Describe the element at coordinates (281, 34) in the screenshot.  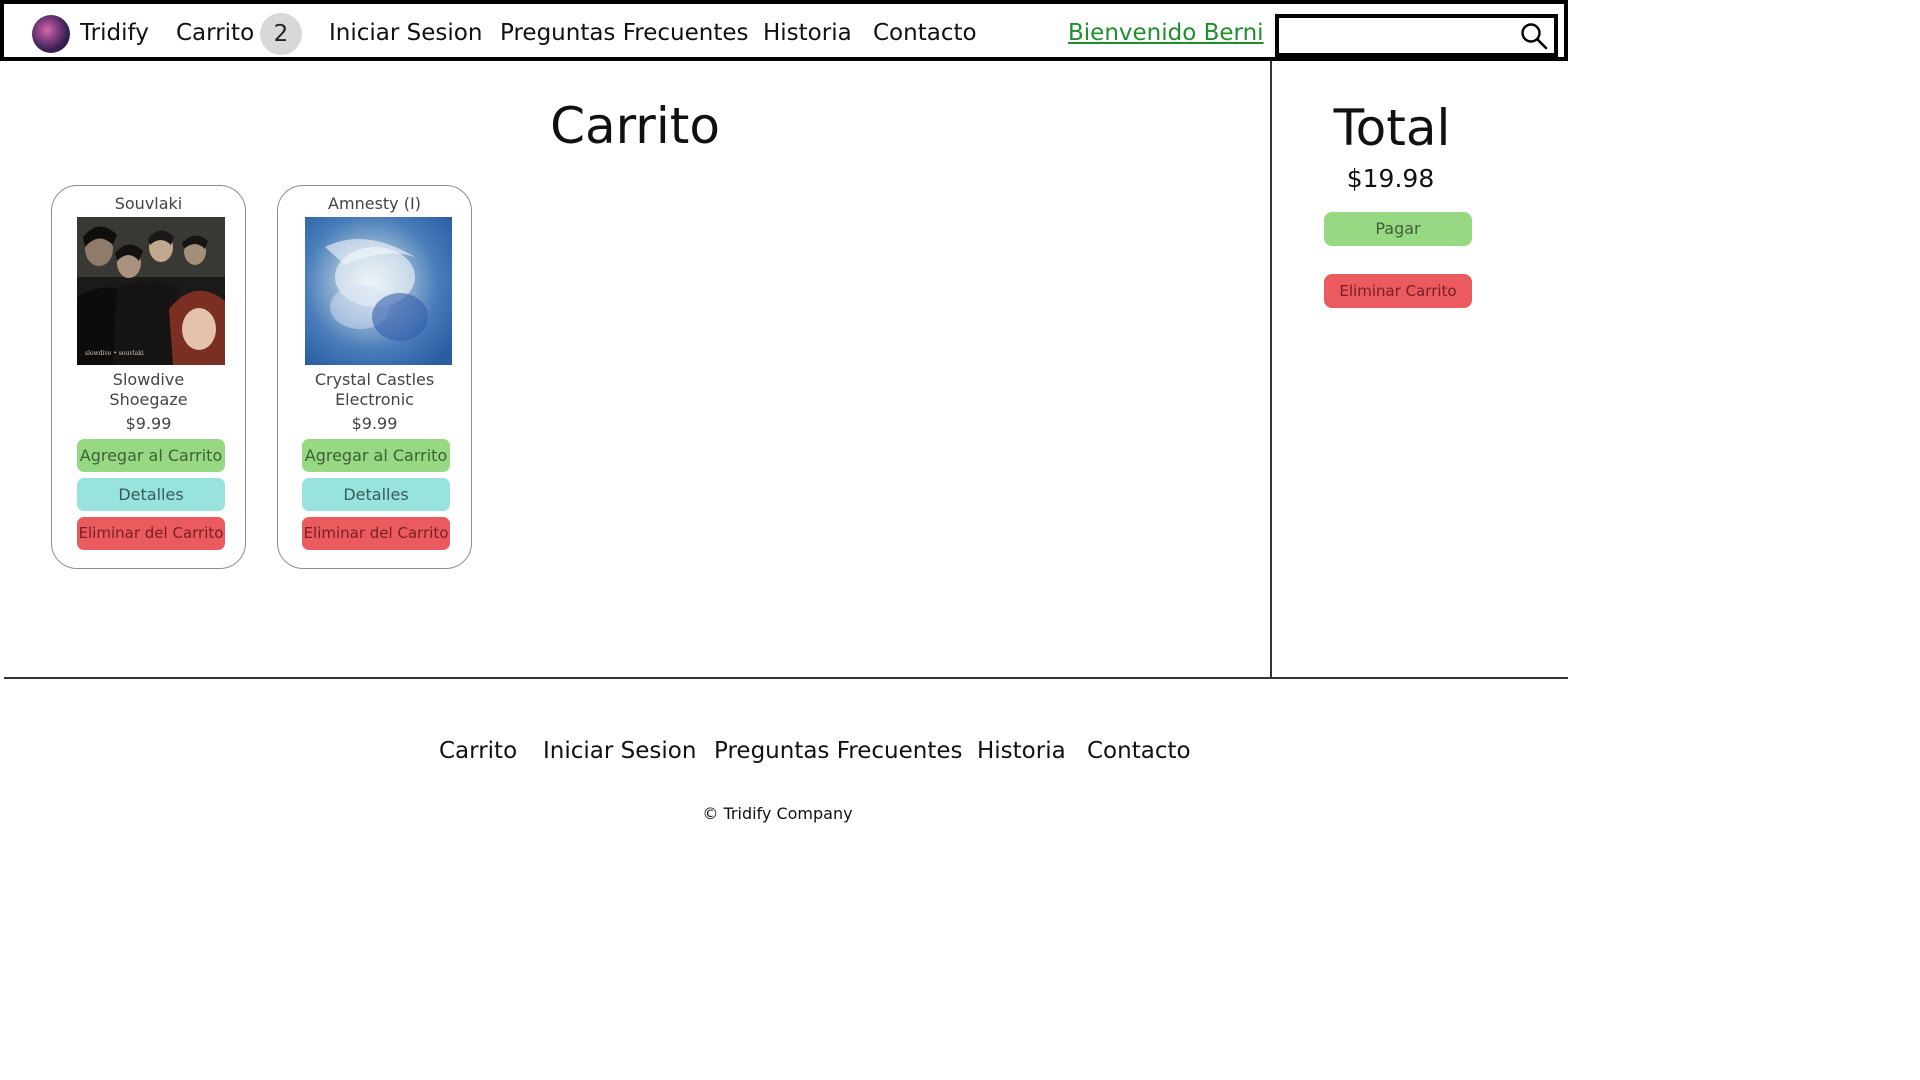
I see `cart-count-badge: 2` at that location.